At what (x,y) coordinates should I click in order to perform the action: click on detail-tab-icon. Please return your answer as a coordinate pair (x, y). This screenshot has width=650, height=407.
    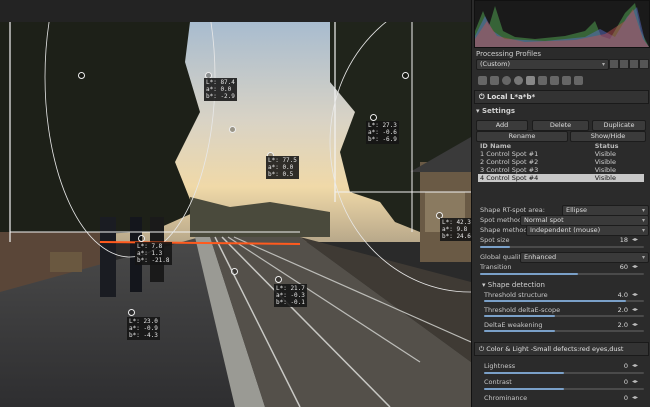
    Looking at the image, I should click on (494, 80).